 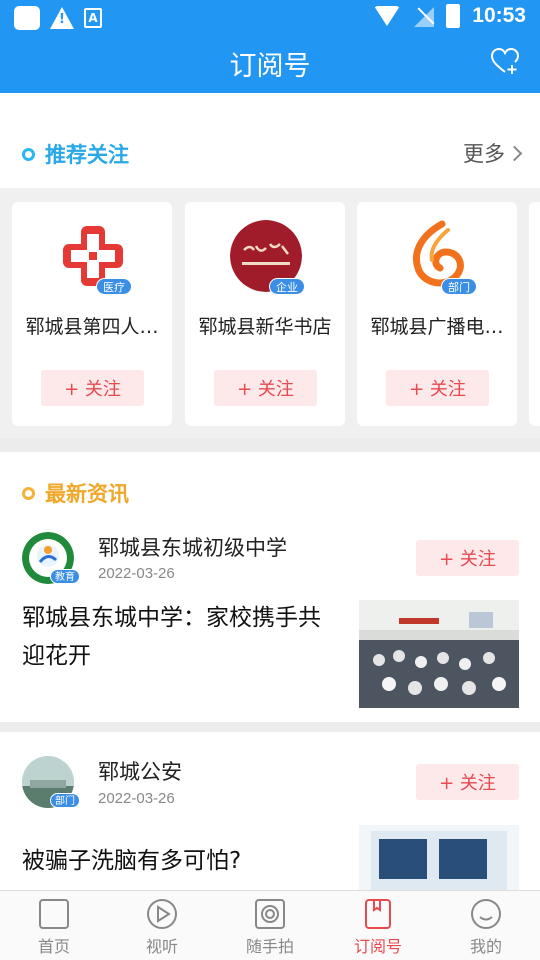 I want to click on app-a-icon: A, so click(x=93, y=18).